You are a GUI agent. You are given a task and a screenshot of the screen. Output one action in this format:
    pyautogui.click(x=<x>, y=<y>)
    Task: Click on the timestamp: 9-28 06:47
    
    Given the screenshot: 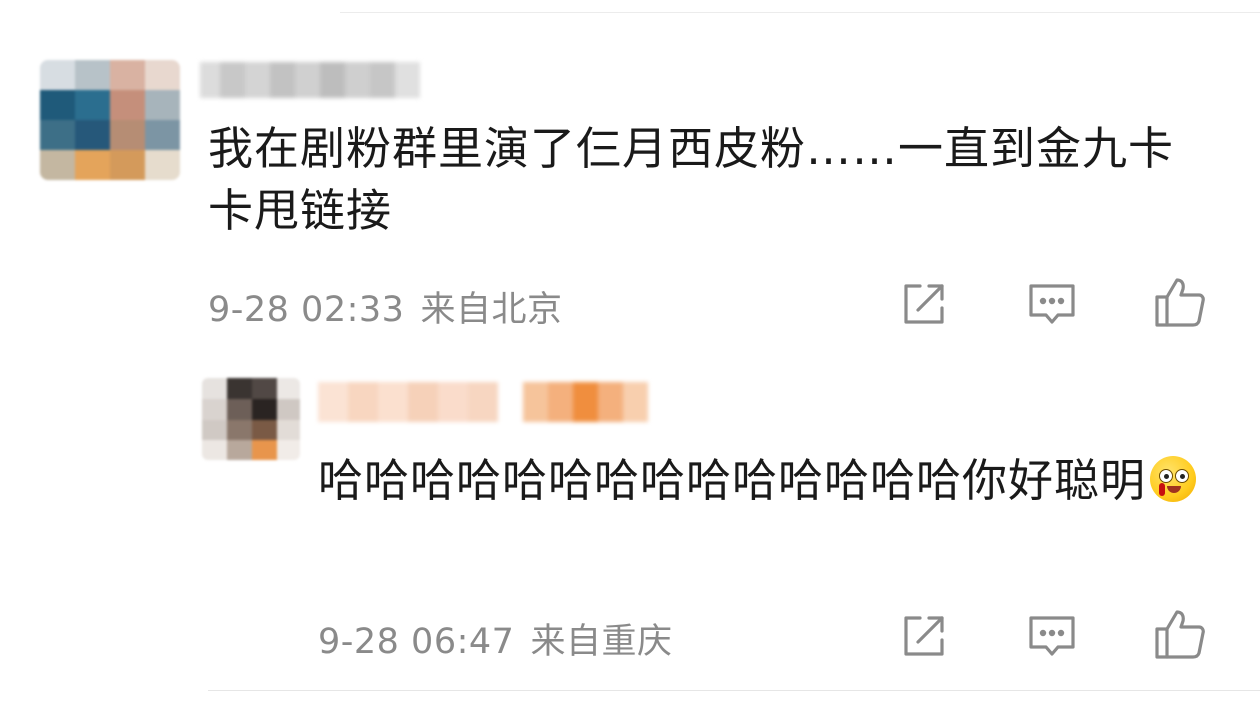 What is the action you would take?
    pyautogui.click(x=416, y=642)
    